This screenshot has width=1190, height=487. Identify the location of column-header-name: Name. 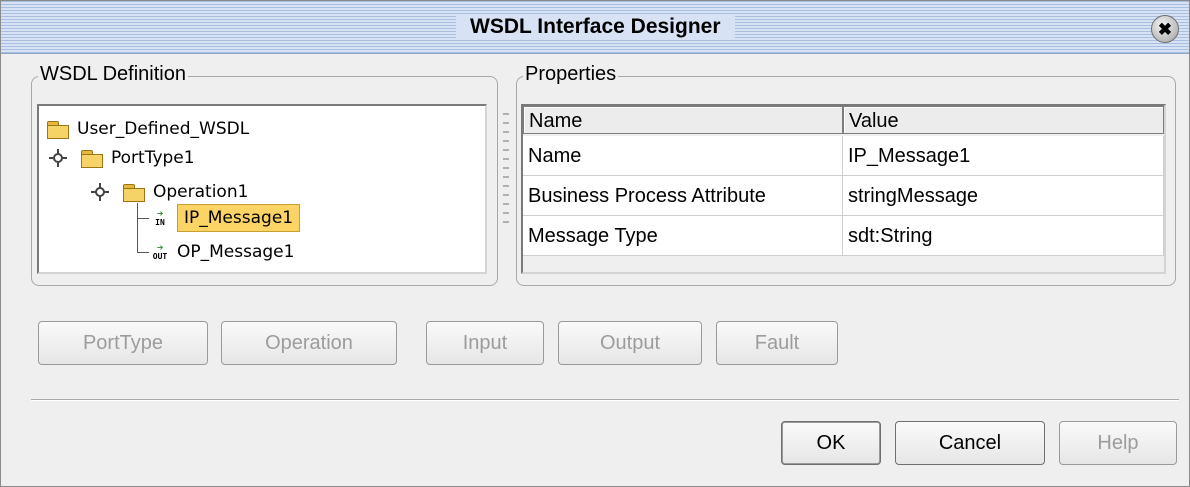
(683, 120).